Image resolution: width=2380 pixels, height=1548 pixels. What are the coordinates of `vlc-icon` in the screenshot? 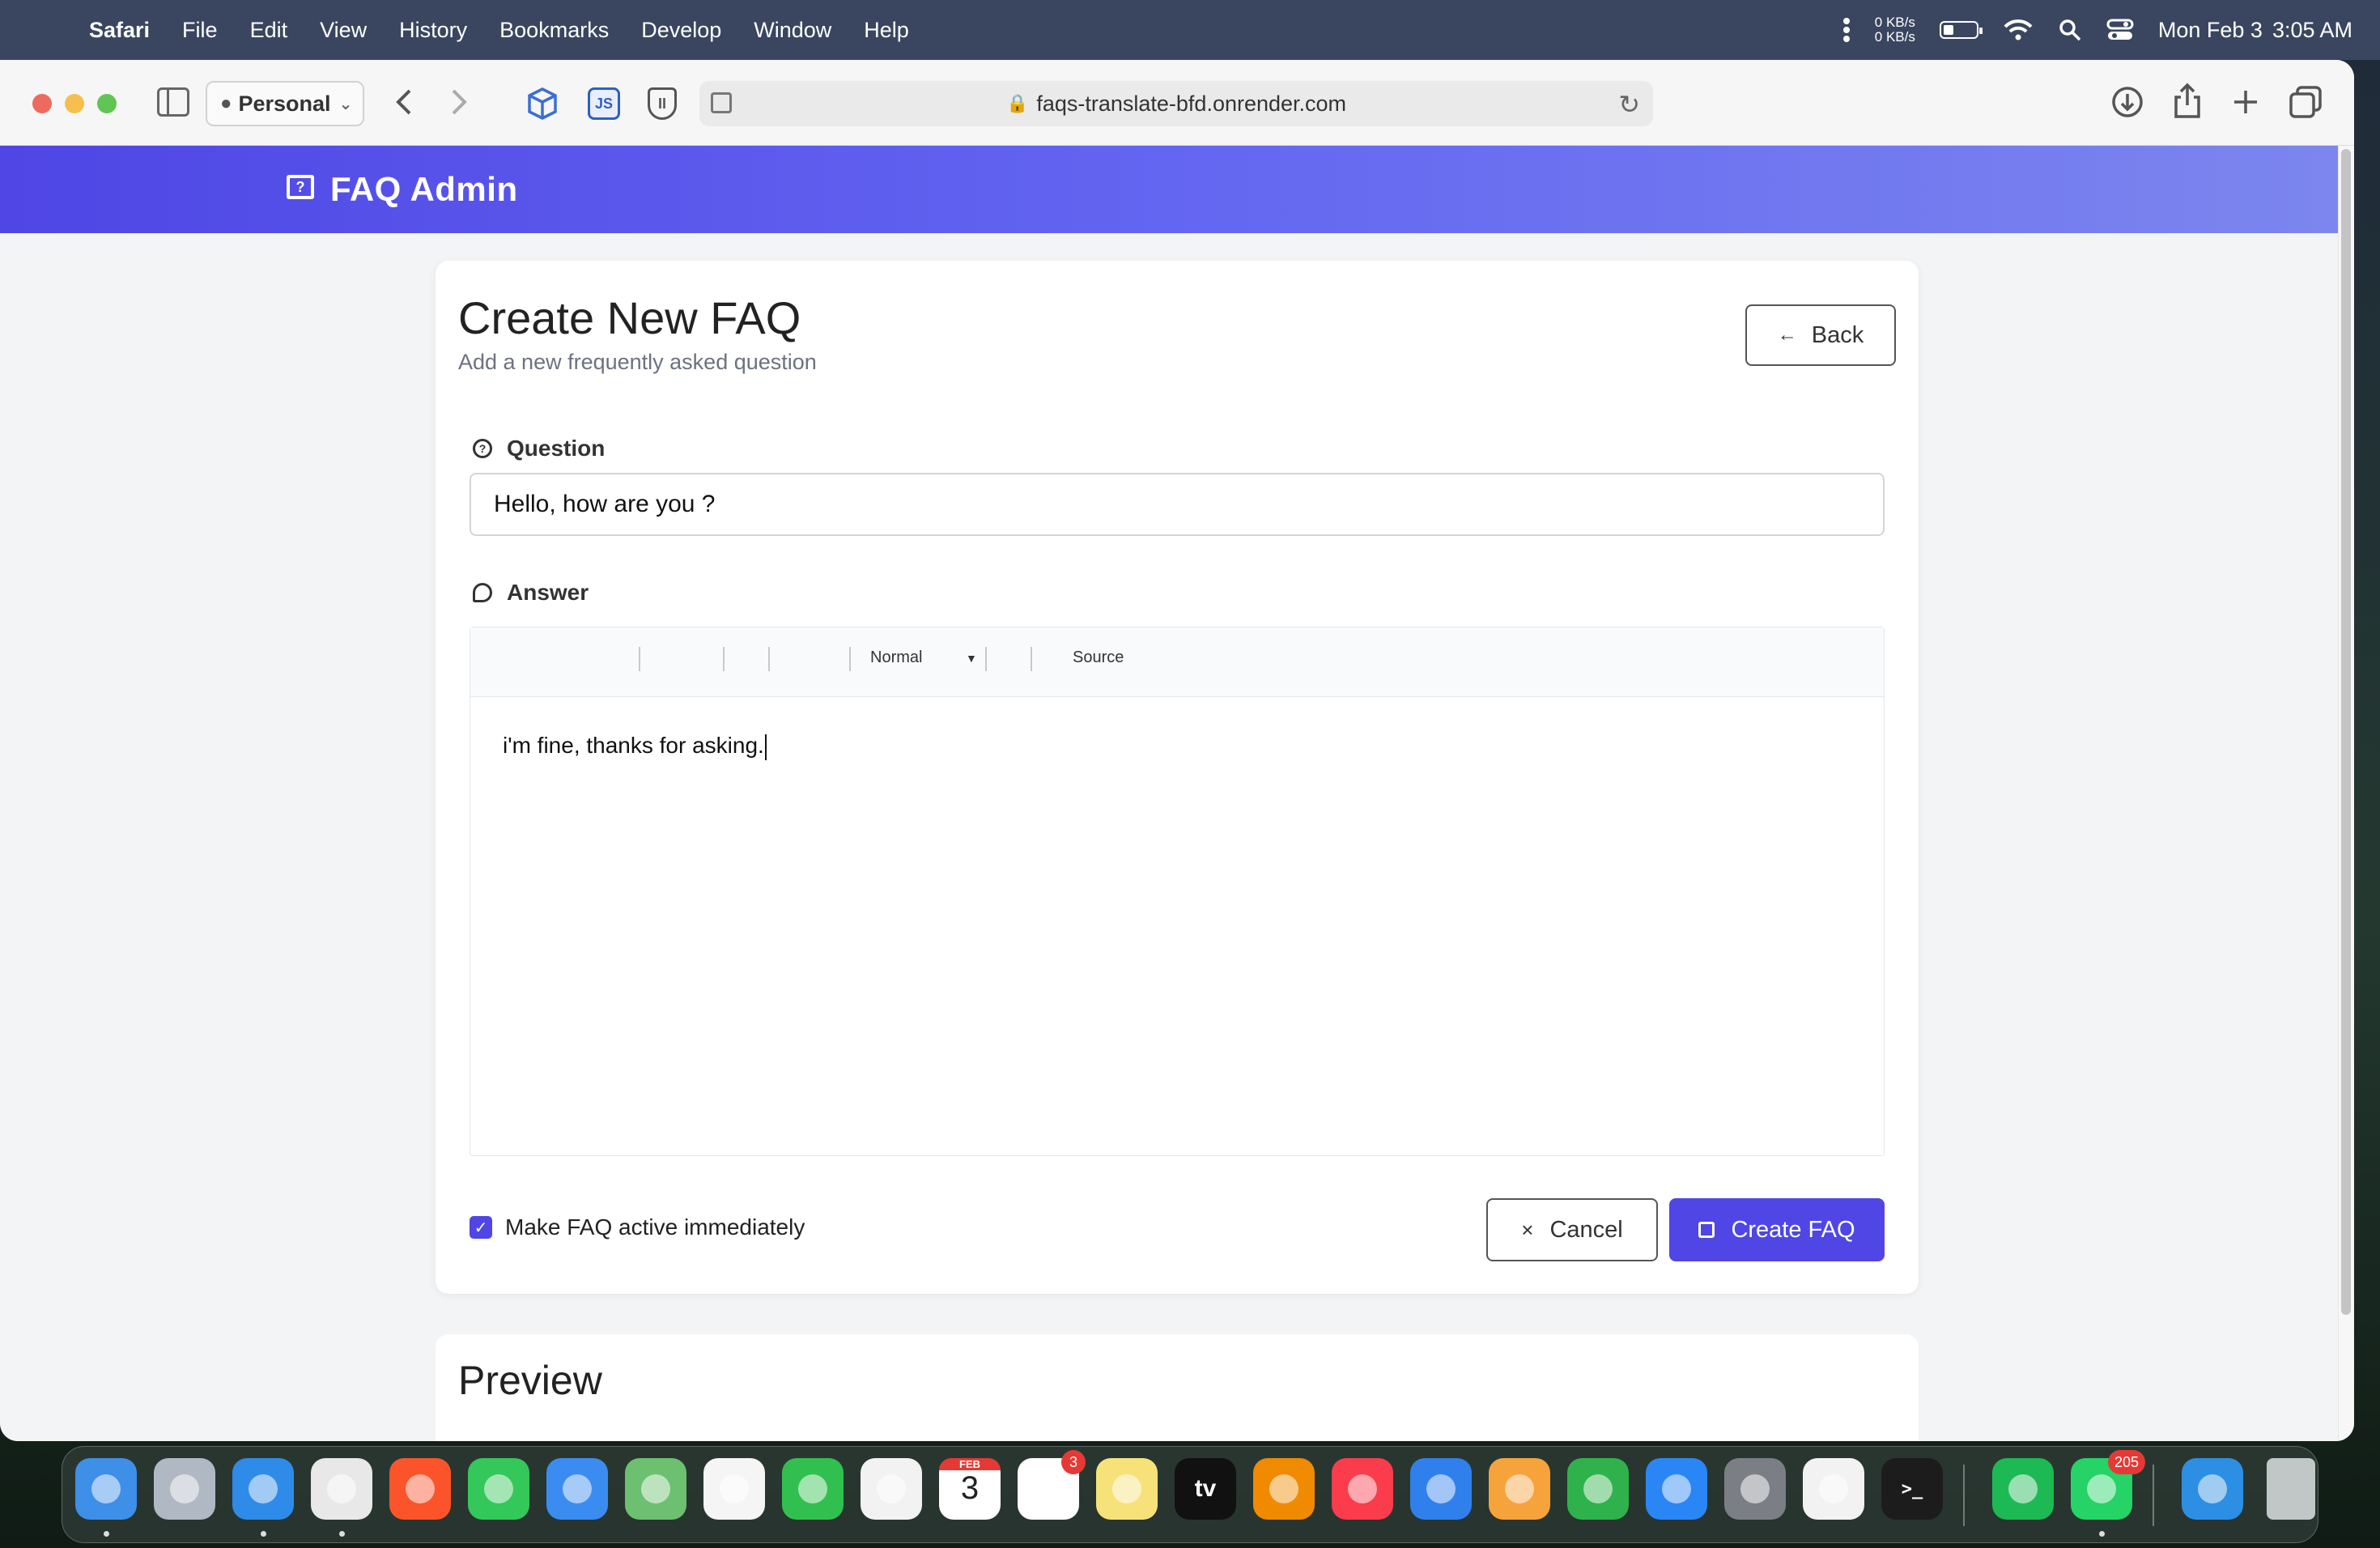 It's located at (1284, 1489).